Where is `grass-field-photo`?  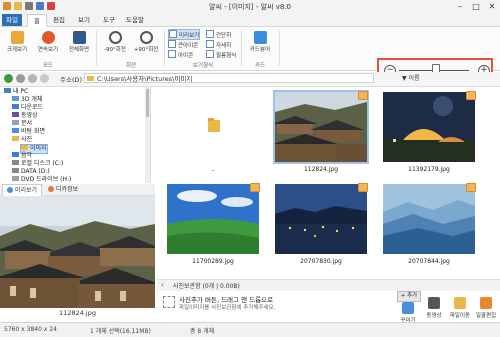
grass-field-photo is located at coordinates (213, 219).